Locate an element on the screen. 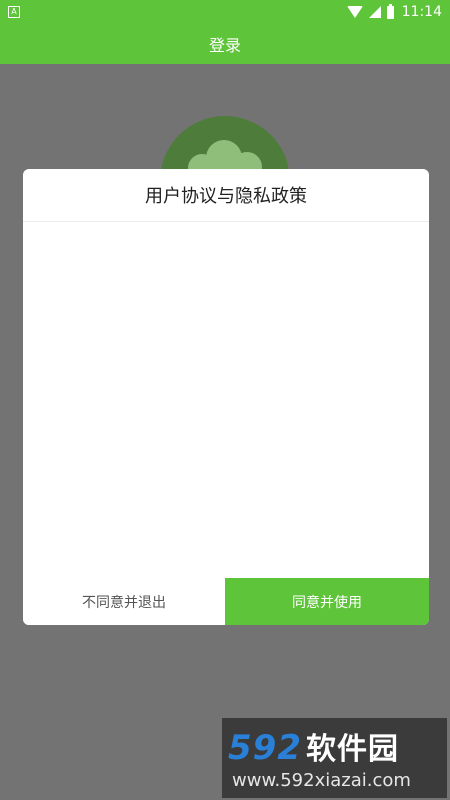 The image size is (450, 800). wifi-icon is located at coordinates (354, 12).